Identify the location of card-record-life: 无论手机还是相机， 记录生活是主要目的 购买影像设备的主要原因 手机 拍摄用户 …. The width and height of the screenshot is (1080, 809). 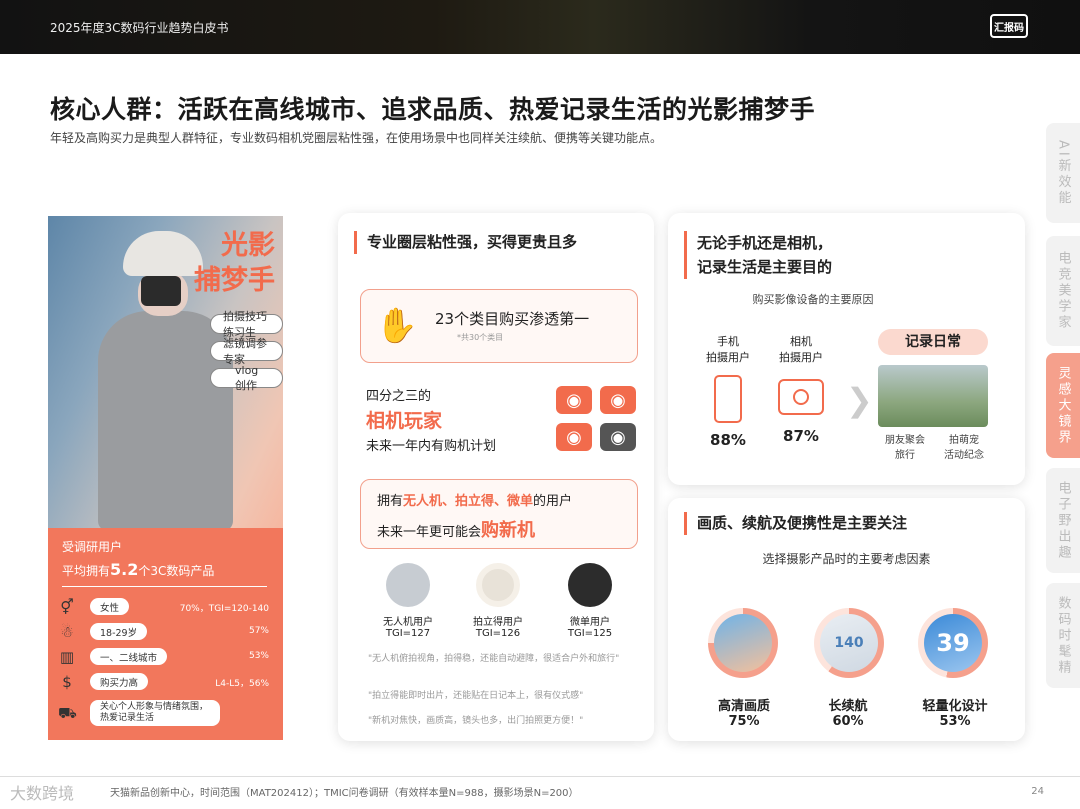
(846, 349).